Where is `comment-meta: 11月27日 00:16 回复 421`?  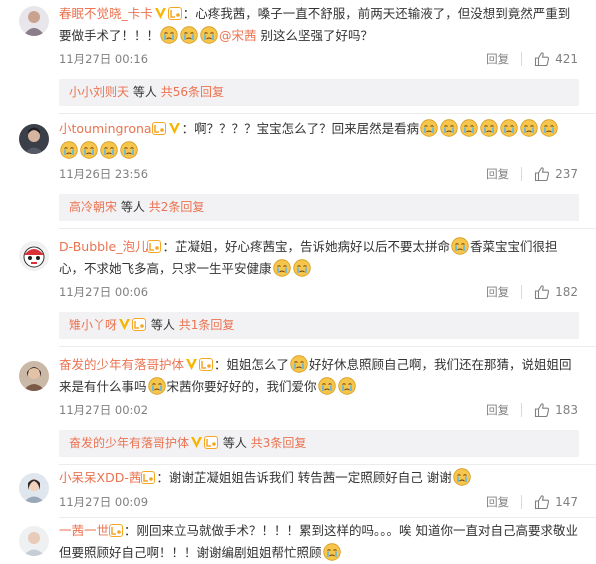
comment-meta: 11月27日 00:16 回复 421 is located at coordinates (319, 59).